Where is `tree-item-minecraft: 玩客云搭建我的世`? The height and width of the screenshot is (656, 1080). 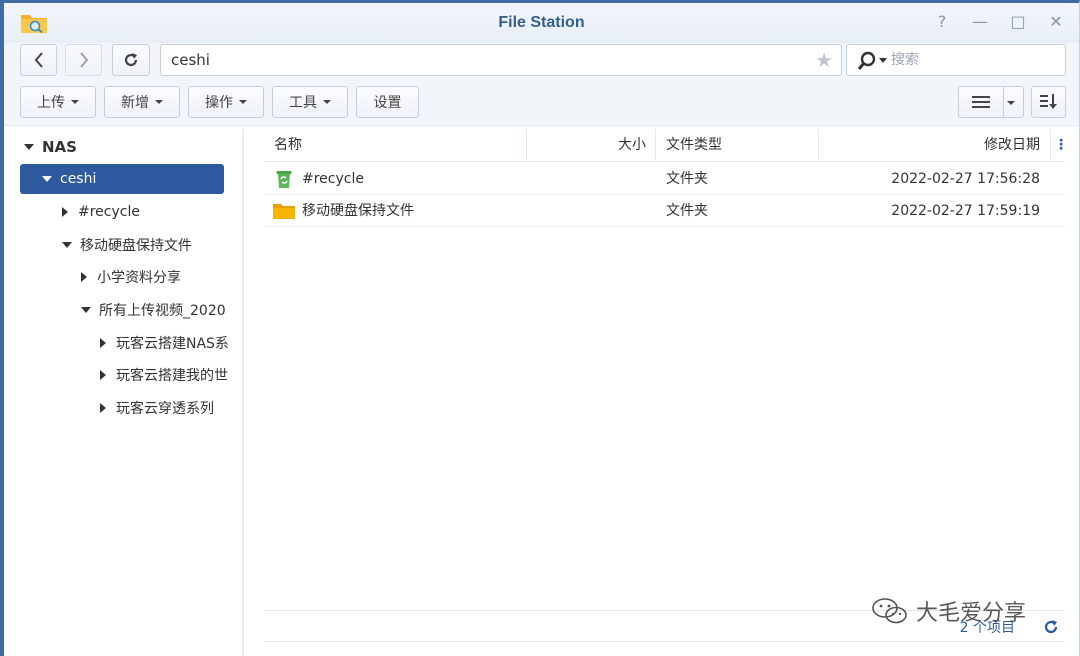 tree-item-minecraft: 玩客云搭建我的世 is located at coordinates (164, 375).